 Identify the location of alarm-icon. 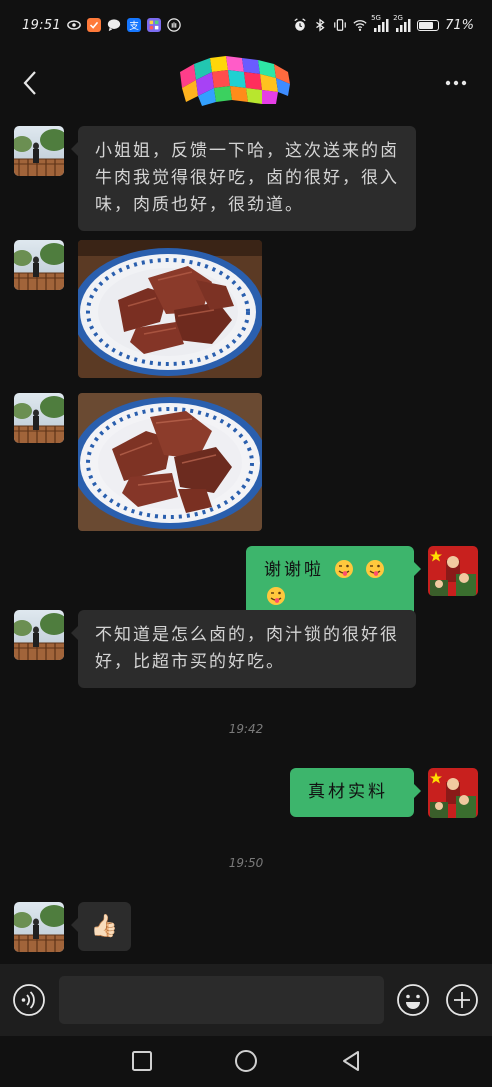
(300, 24).